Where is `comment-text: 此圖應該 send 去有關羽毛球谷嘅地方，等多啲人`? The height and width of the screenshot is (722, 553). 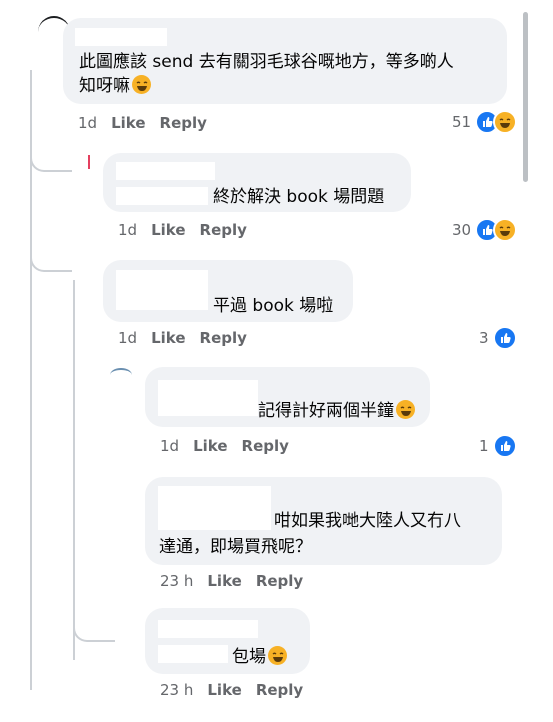
comment-text: 此圖應該 send 去有關羽毛球谷嘅地方，等多啲人 is located at coordinates (266, 62).